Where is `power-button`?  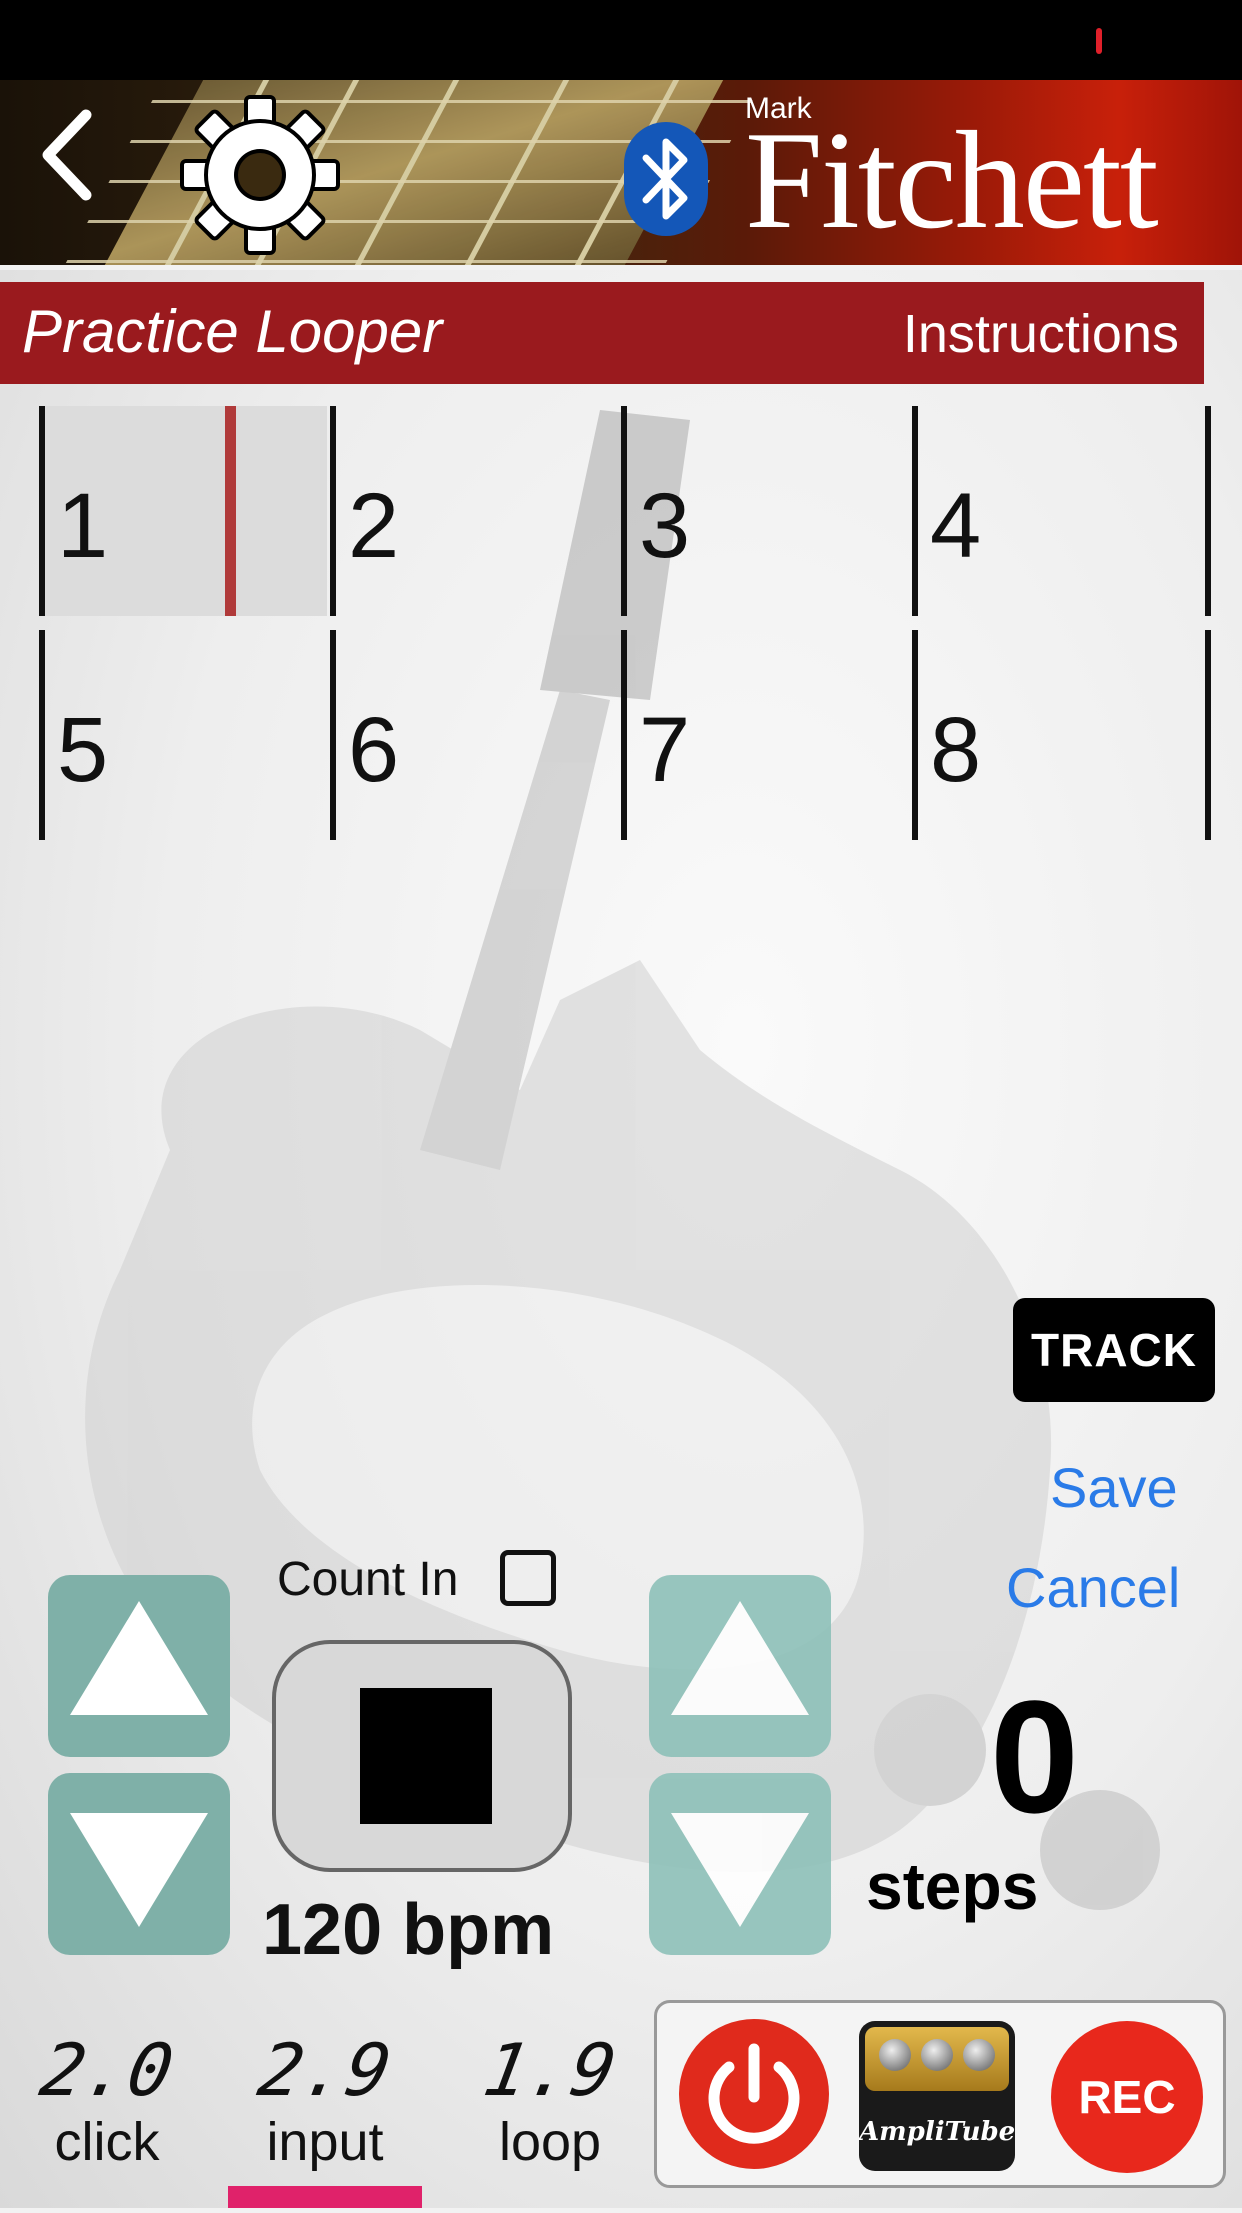
power-button is located at coordinates (754, 2094).